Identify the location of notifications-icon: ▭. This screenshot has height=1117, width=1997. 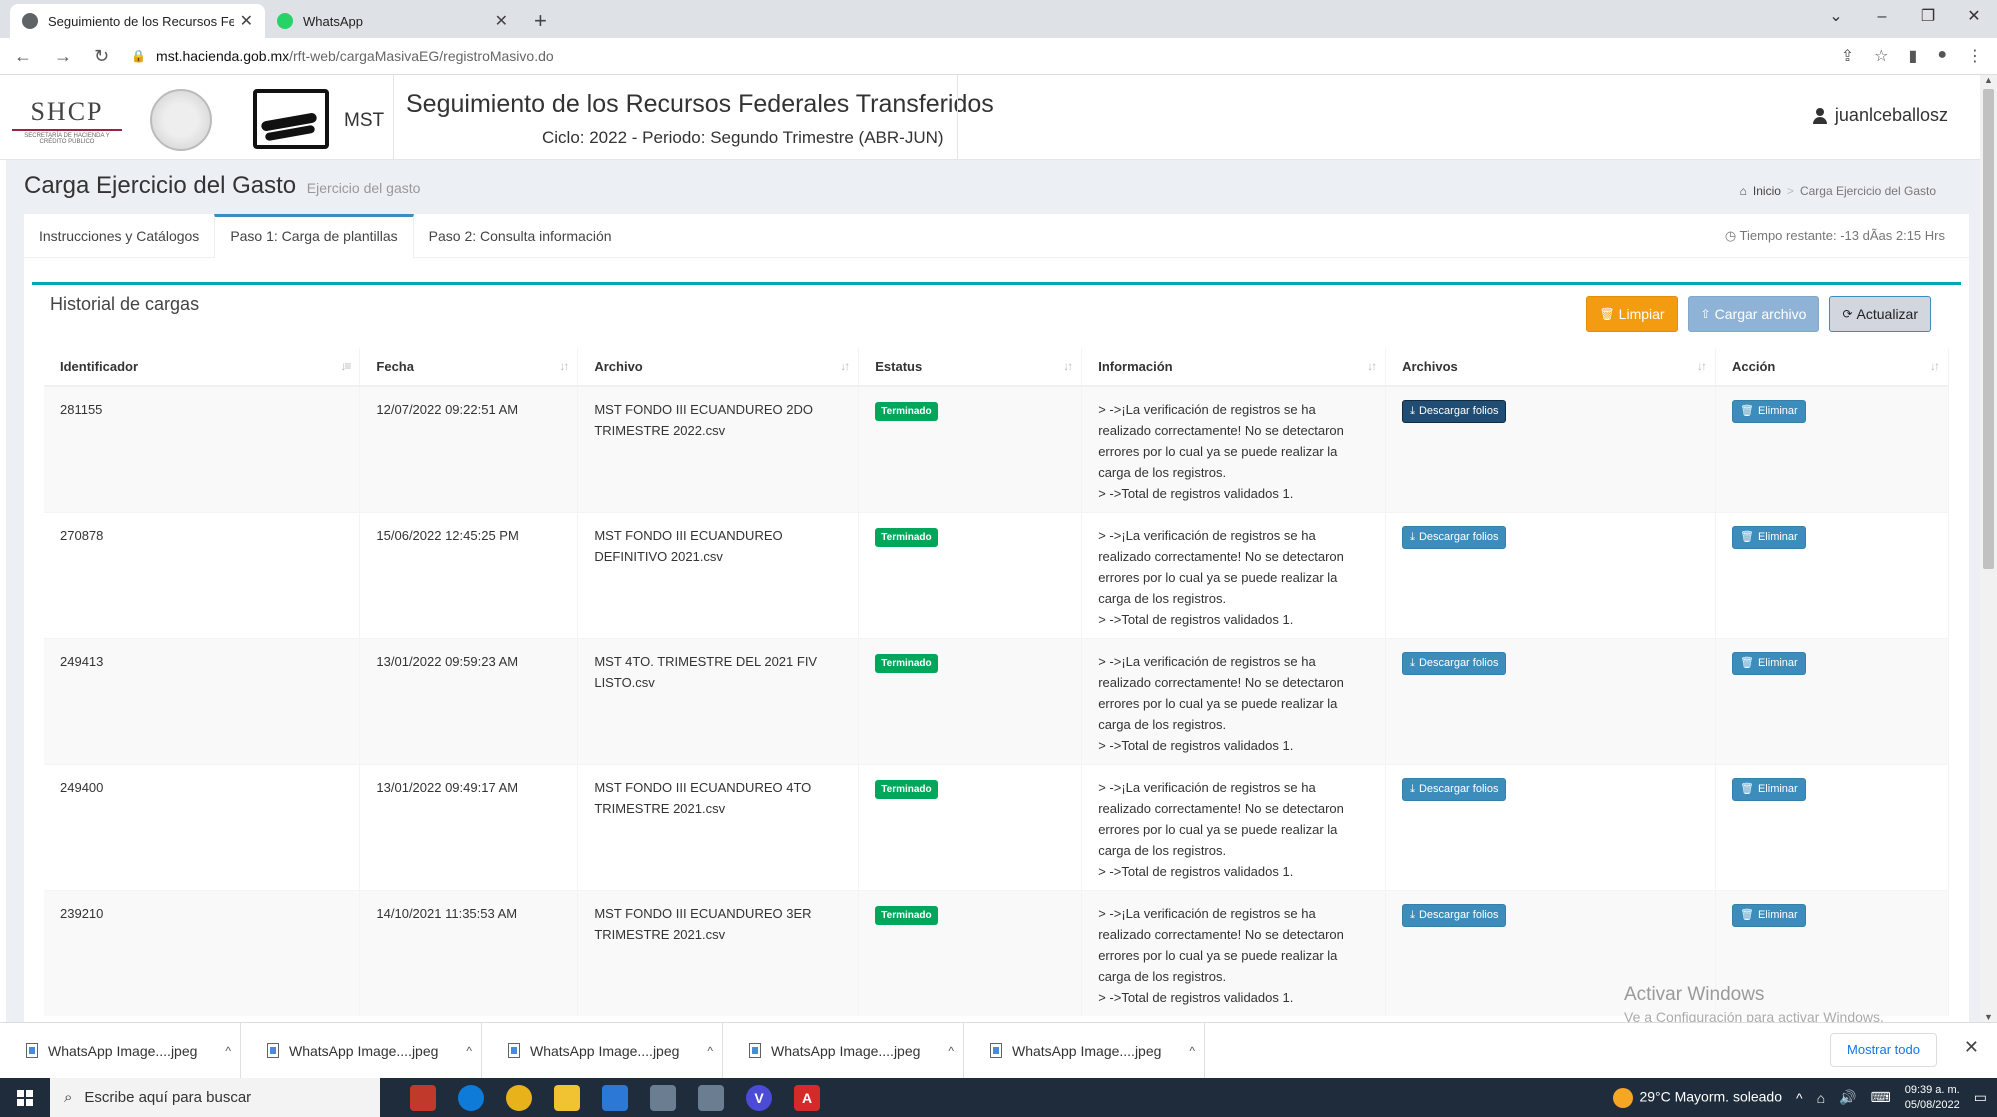
(1980, 1097).